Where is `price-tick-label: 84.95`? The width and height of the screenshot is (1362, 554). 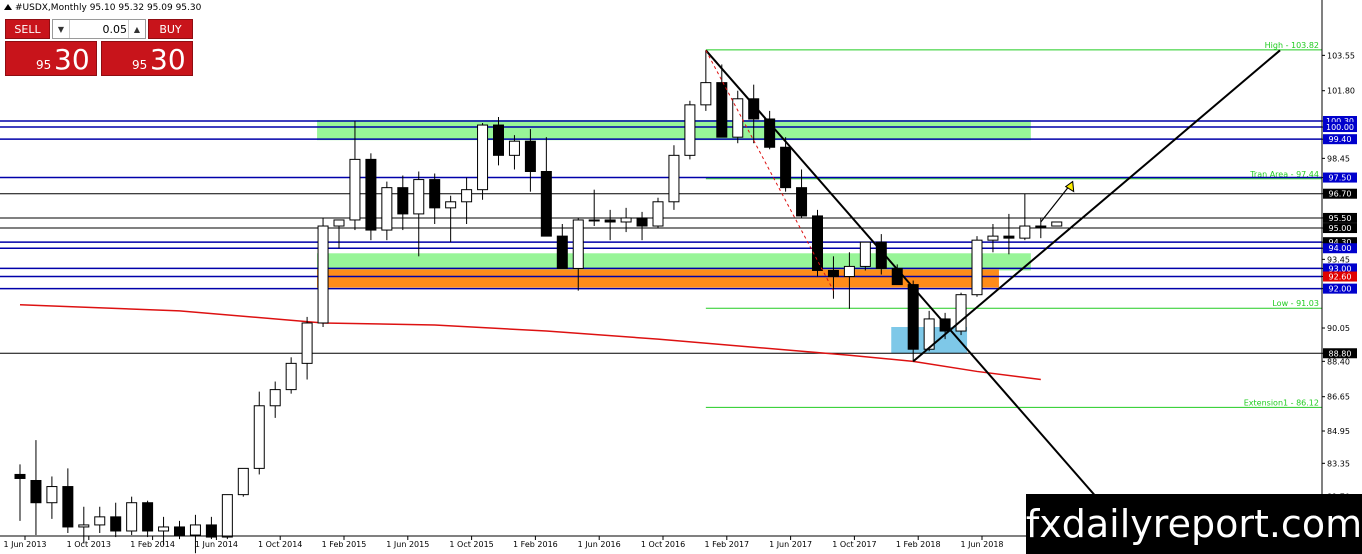
price-tick-label: 84.95 is located at coordinates (1338, 431).